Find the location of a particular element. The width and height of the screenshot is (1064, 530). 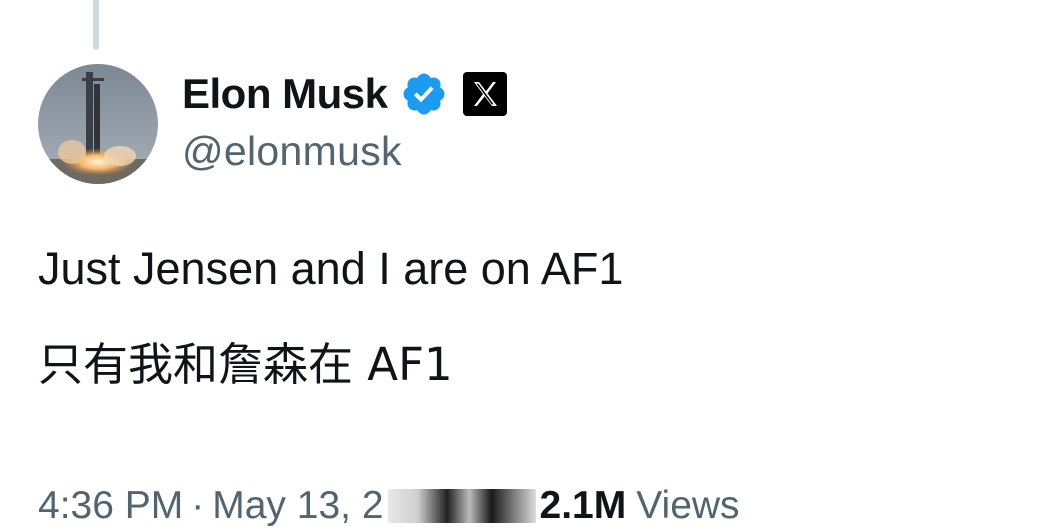

views-count: 2.1M is located at coordinates (583, 506).